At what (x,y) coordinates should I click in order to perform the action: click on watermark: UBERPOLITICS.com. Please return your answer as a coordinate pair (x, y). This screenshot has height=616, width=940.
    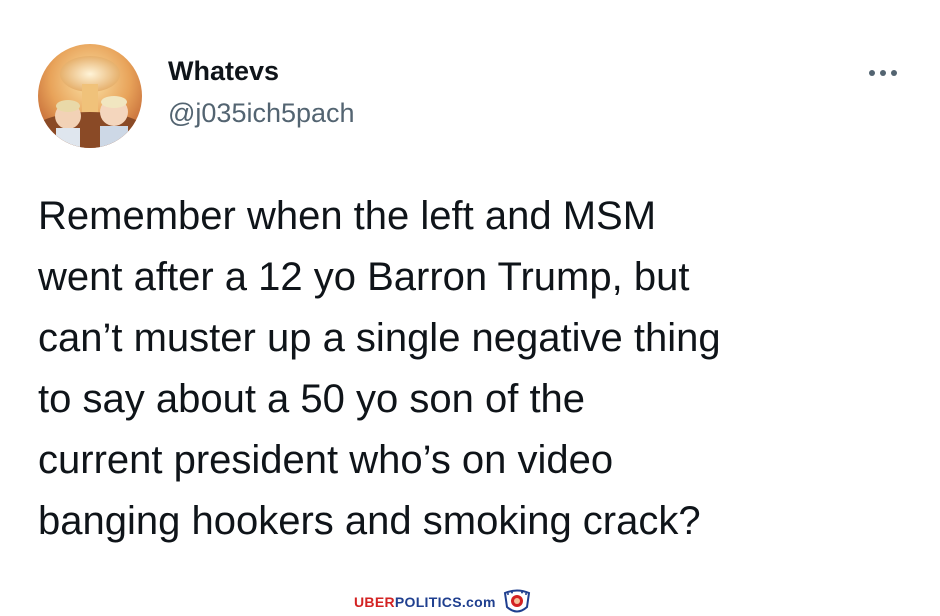
    Looking at the image, I should click on (443, 602).